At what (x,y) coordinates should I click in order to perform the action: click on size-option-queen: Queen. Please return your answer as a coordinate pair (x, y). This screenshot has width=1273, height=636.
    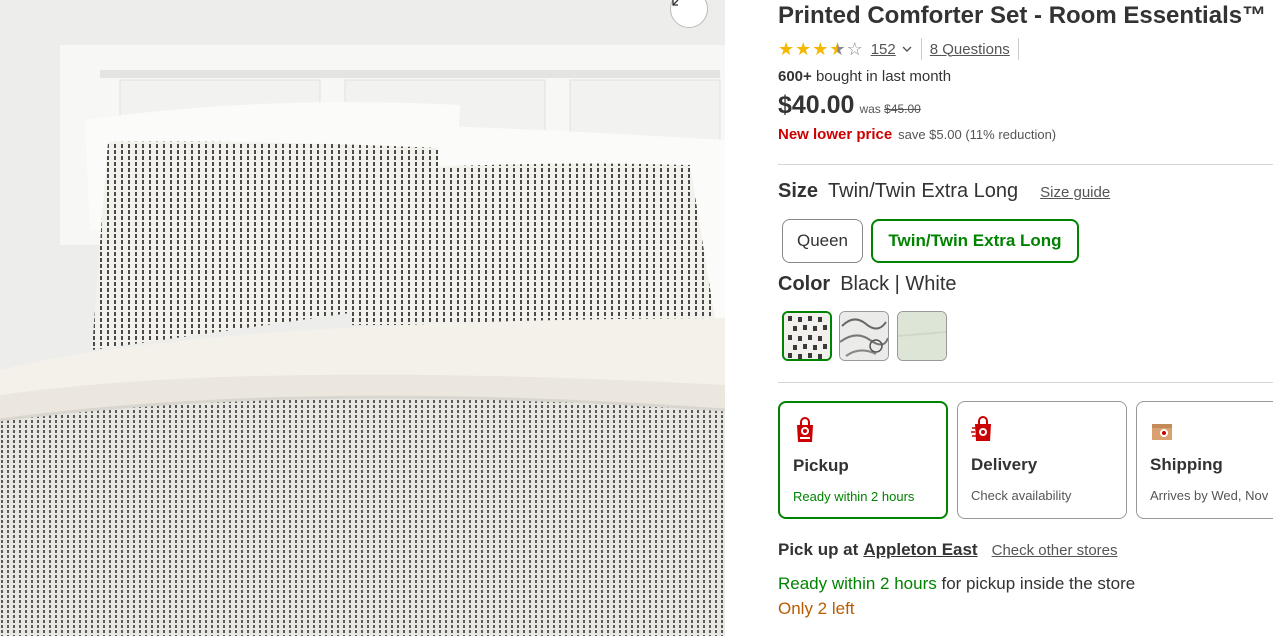
    Looking at the image, I should click on (822, 241).